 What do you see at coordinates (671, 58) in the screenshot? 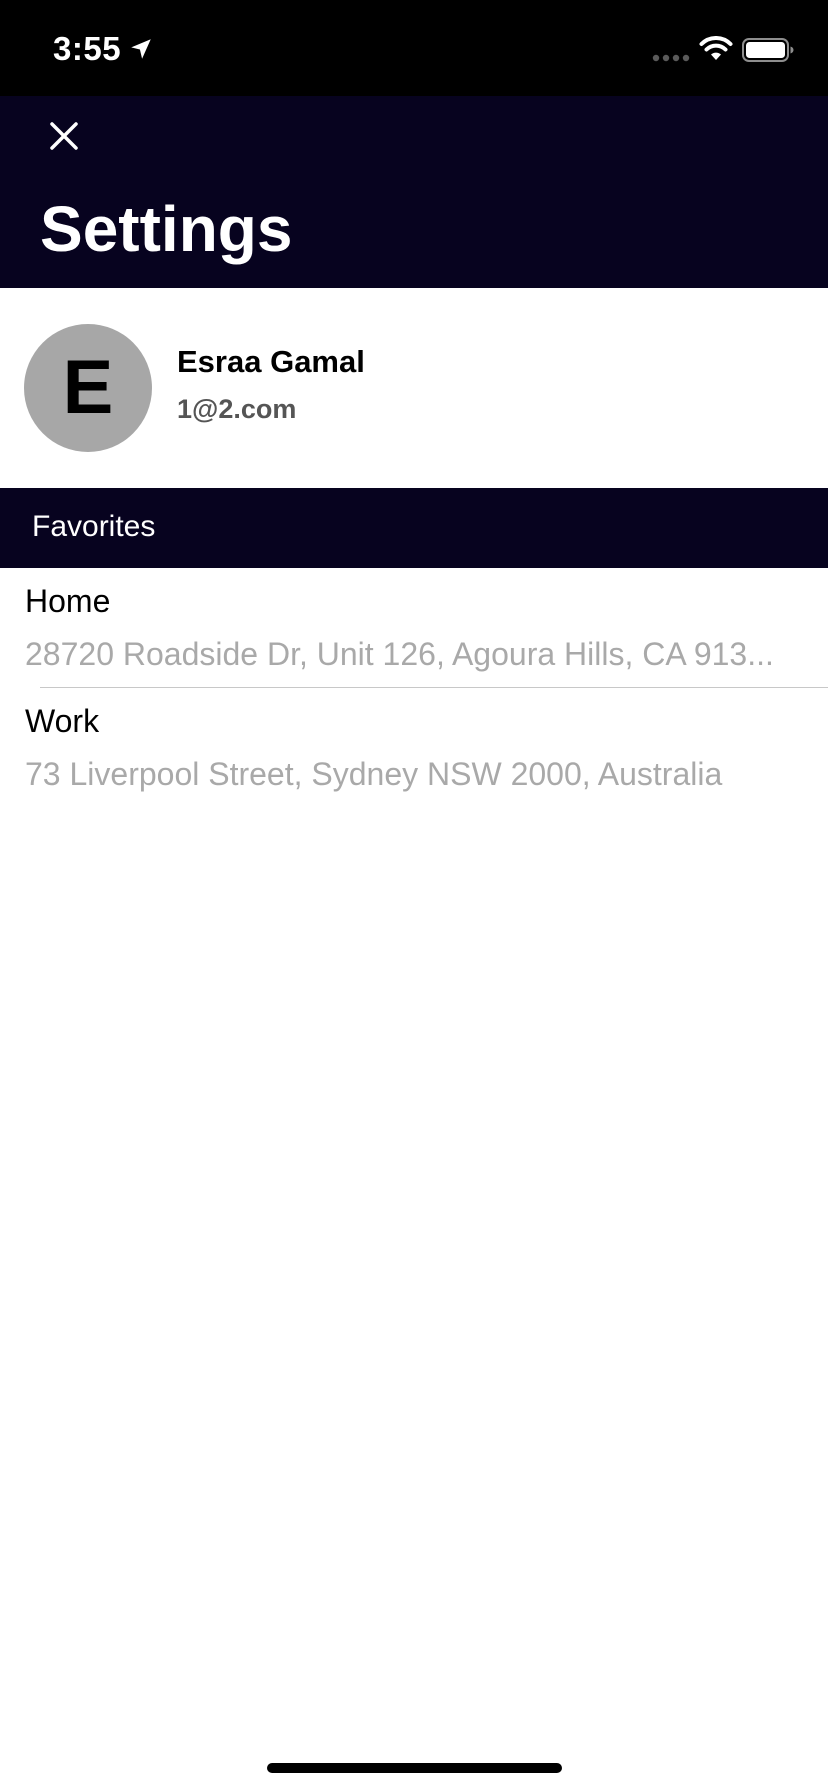
I see `cellular-dots-icon` at bounding box center [671, 58].